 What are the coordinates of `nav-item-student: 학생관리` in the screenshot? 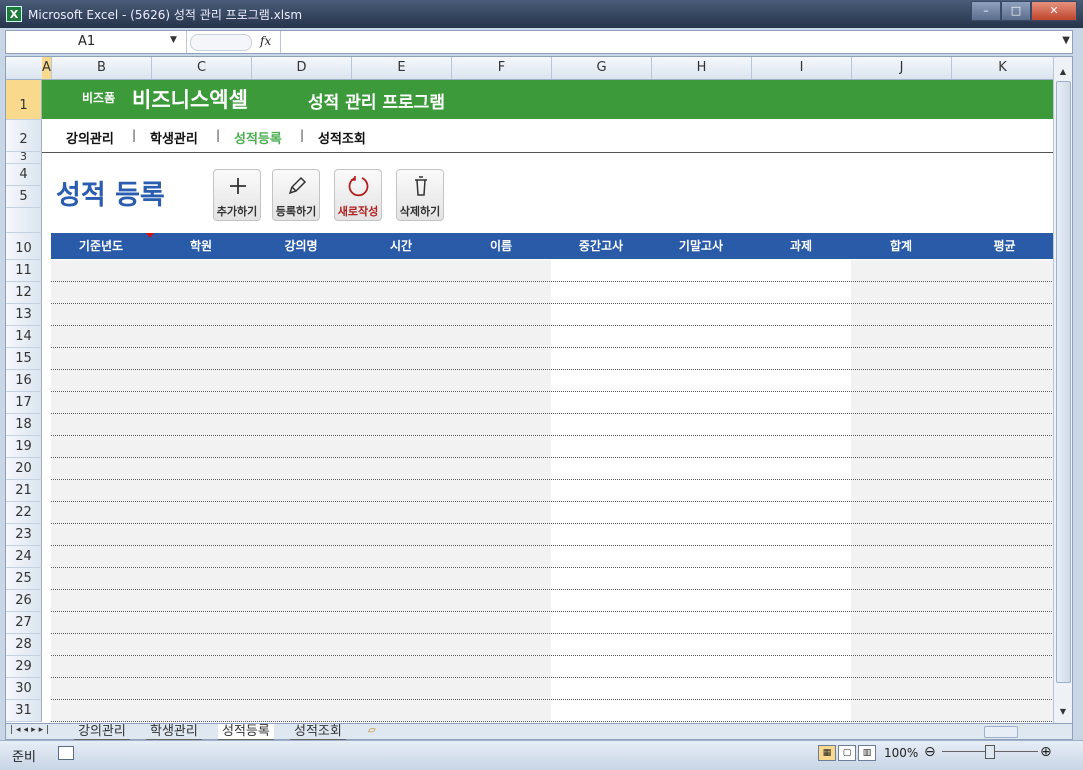 It's located at (174, 137).